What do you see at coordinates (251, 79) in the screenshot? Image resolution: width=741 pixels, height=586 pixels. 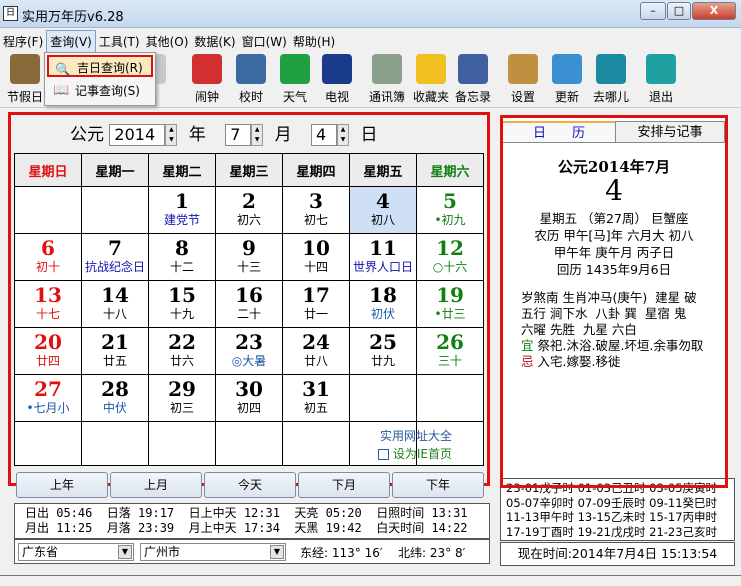 I see `toolbar-button-globe-network: 校时` at bounding box center [251, 79].